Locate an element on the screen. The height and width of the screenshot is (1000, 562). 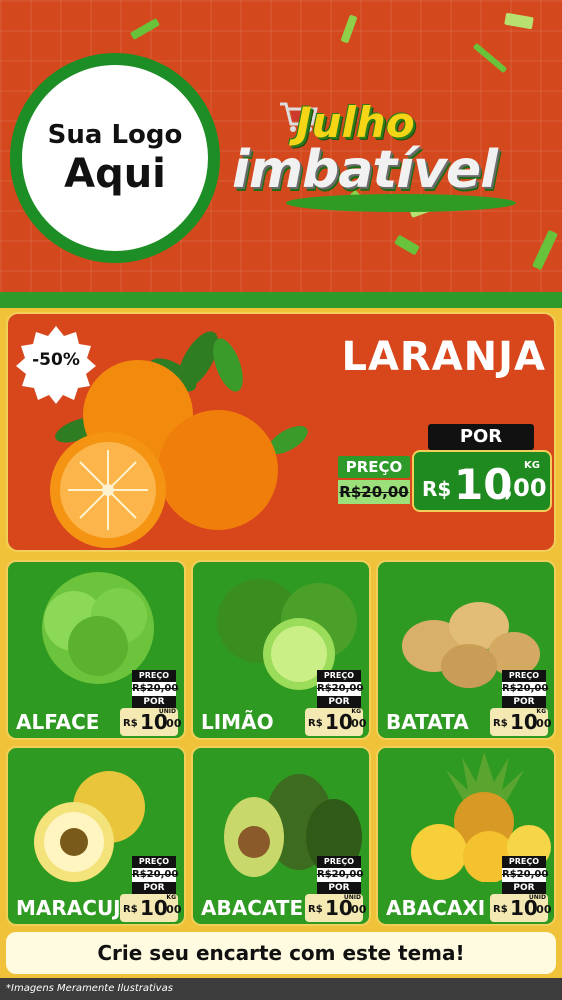
product-card: ABACATE PREÇO R$20,00 POR R$ 10 ,00 UNID is located at coordinates (281, 836).